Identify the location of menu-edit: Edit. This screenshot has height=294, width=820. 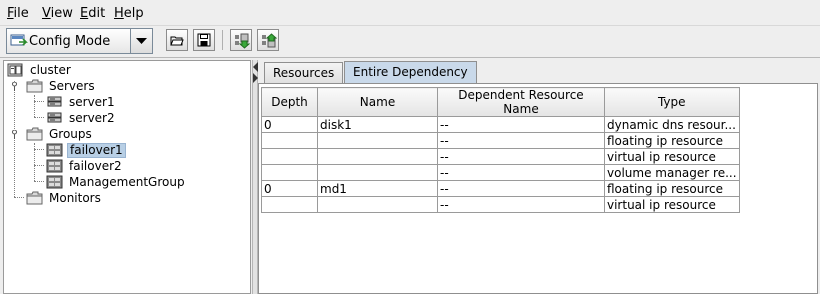
(92, 13).